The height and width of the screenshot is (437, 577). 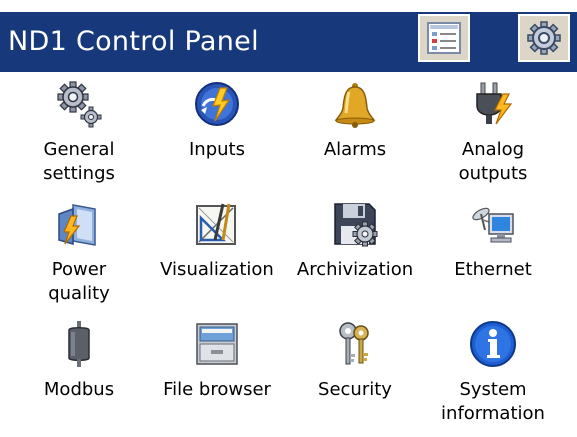 I want to click on tile-label: Modbus, so click(x=79, y=389).